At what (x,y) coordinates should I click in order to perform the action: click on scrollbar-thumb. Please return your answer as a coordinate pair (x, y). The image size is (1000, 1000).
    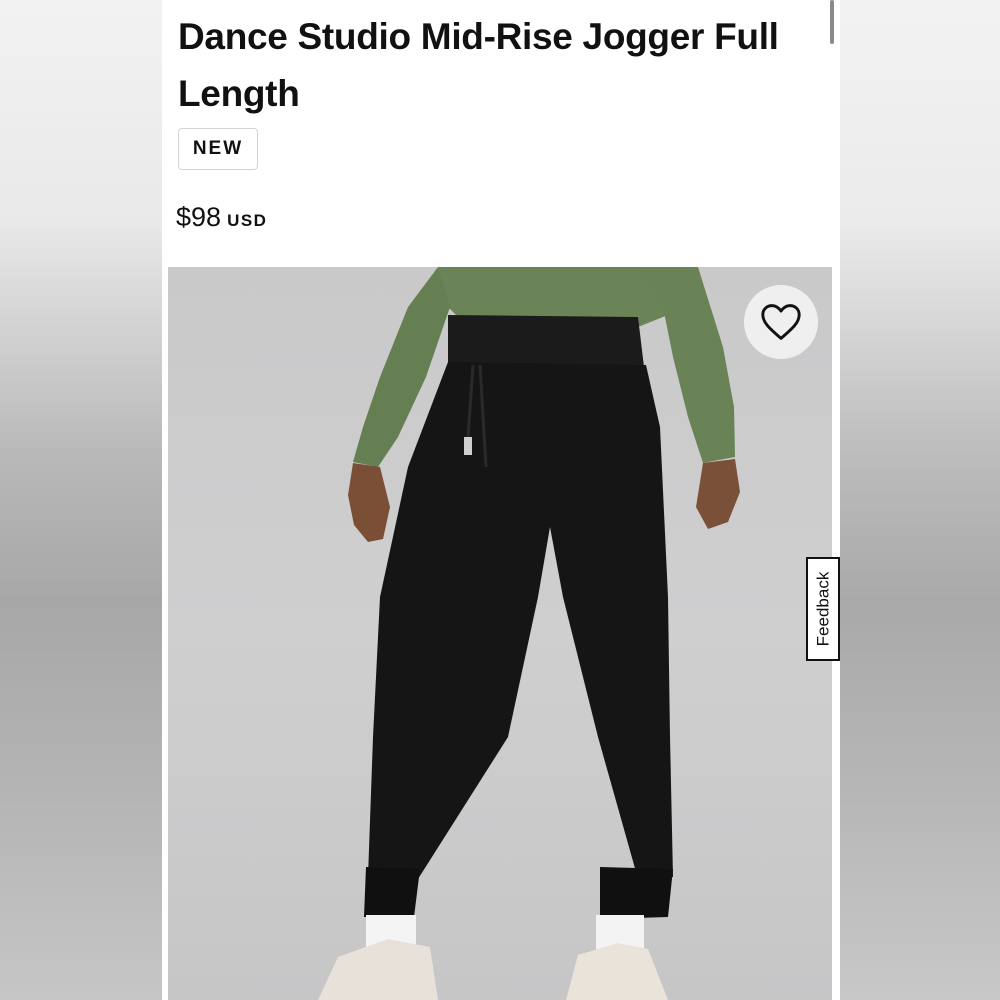
    Looking at the image, I should click on (832, 22).